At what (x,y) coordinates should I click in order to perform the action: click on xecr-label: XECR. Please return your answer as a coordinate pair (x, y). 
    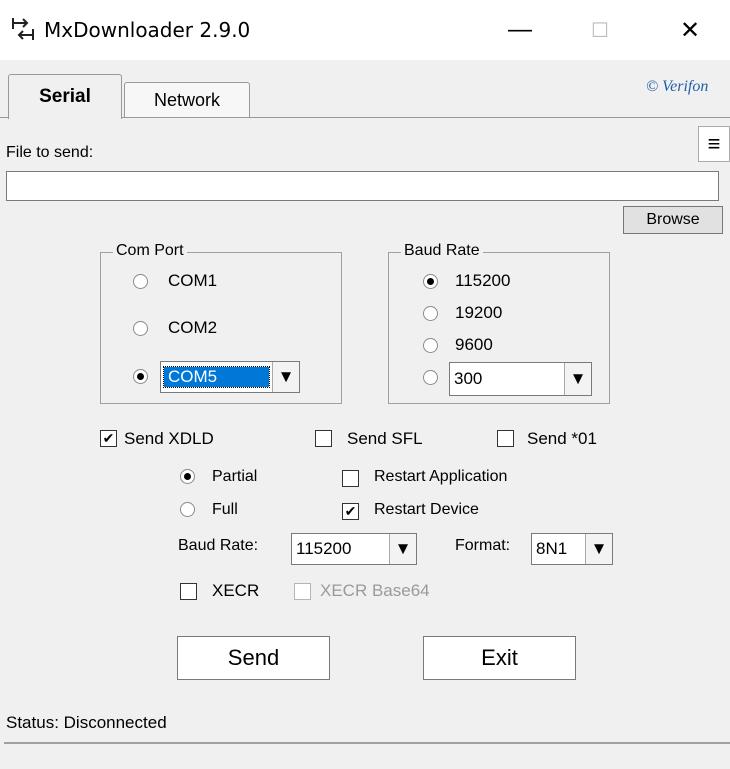
    Looking at the image, I should click on (236, 590).